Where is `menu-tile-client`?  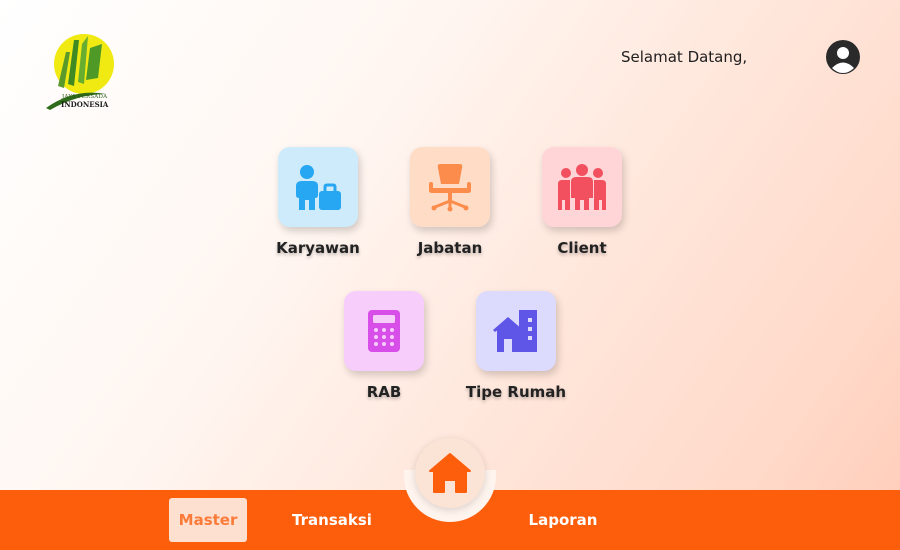
menu-tile-client is located at coordinates (582, 187).